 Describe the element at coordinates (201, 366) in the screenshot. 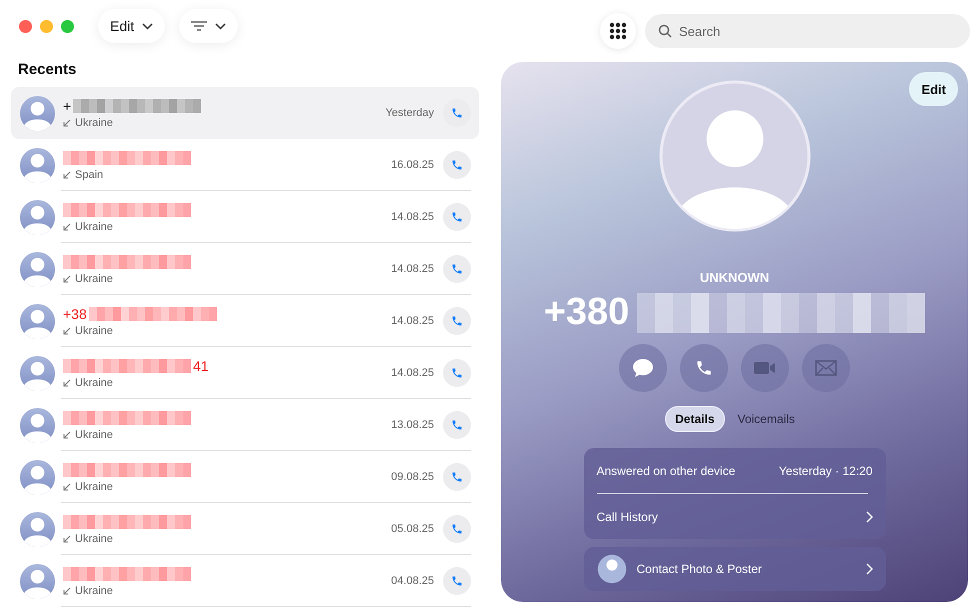

I see `caller-number: 41` at that location.